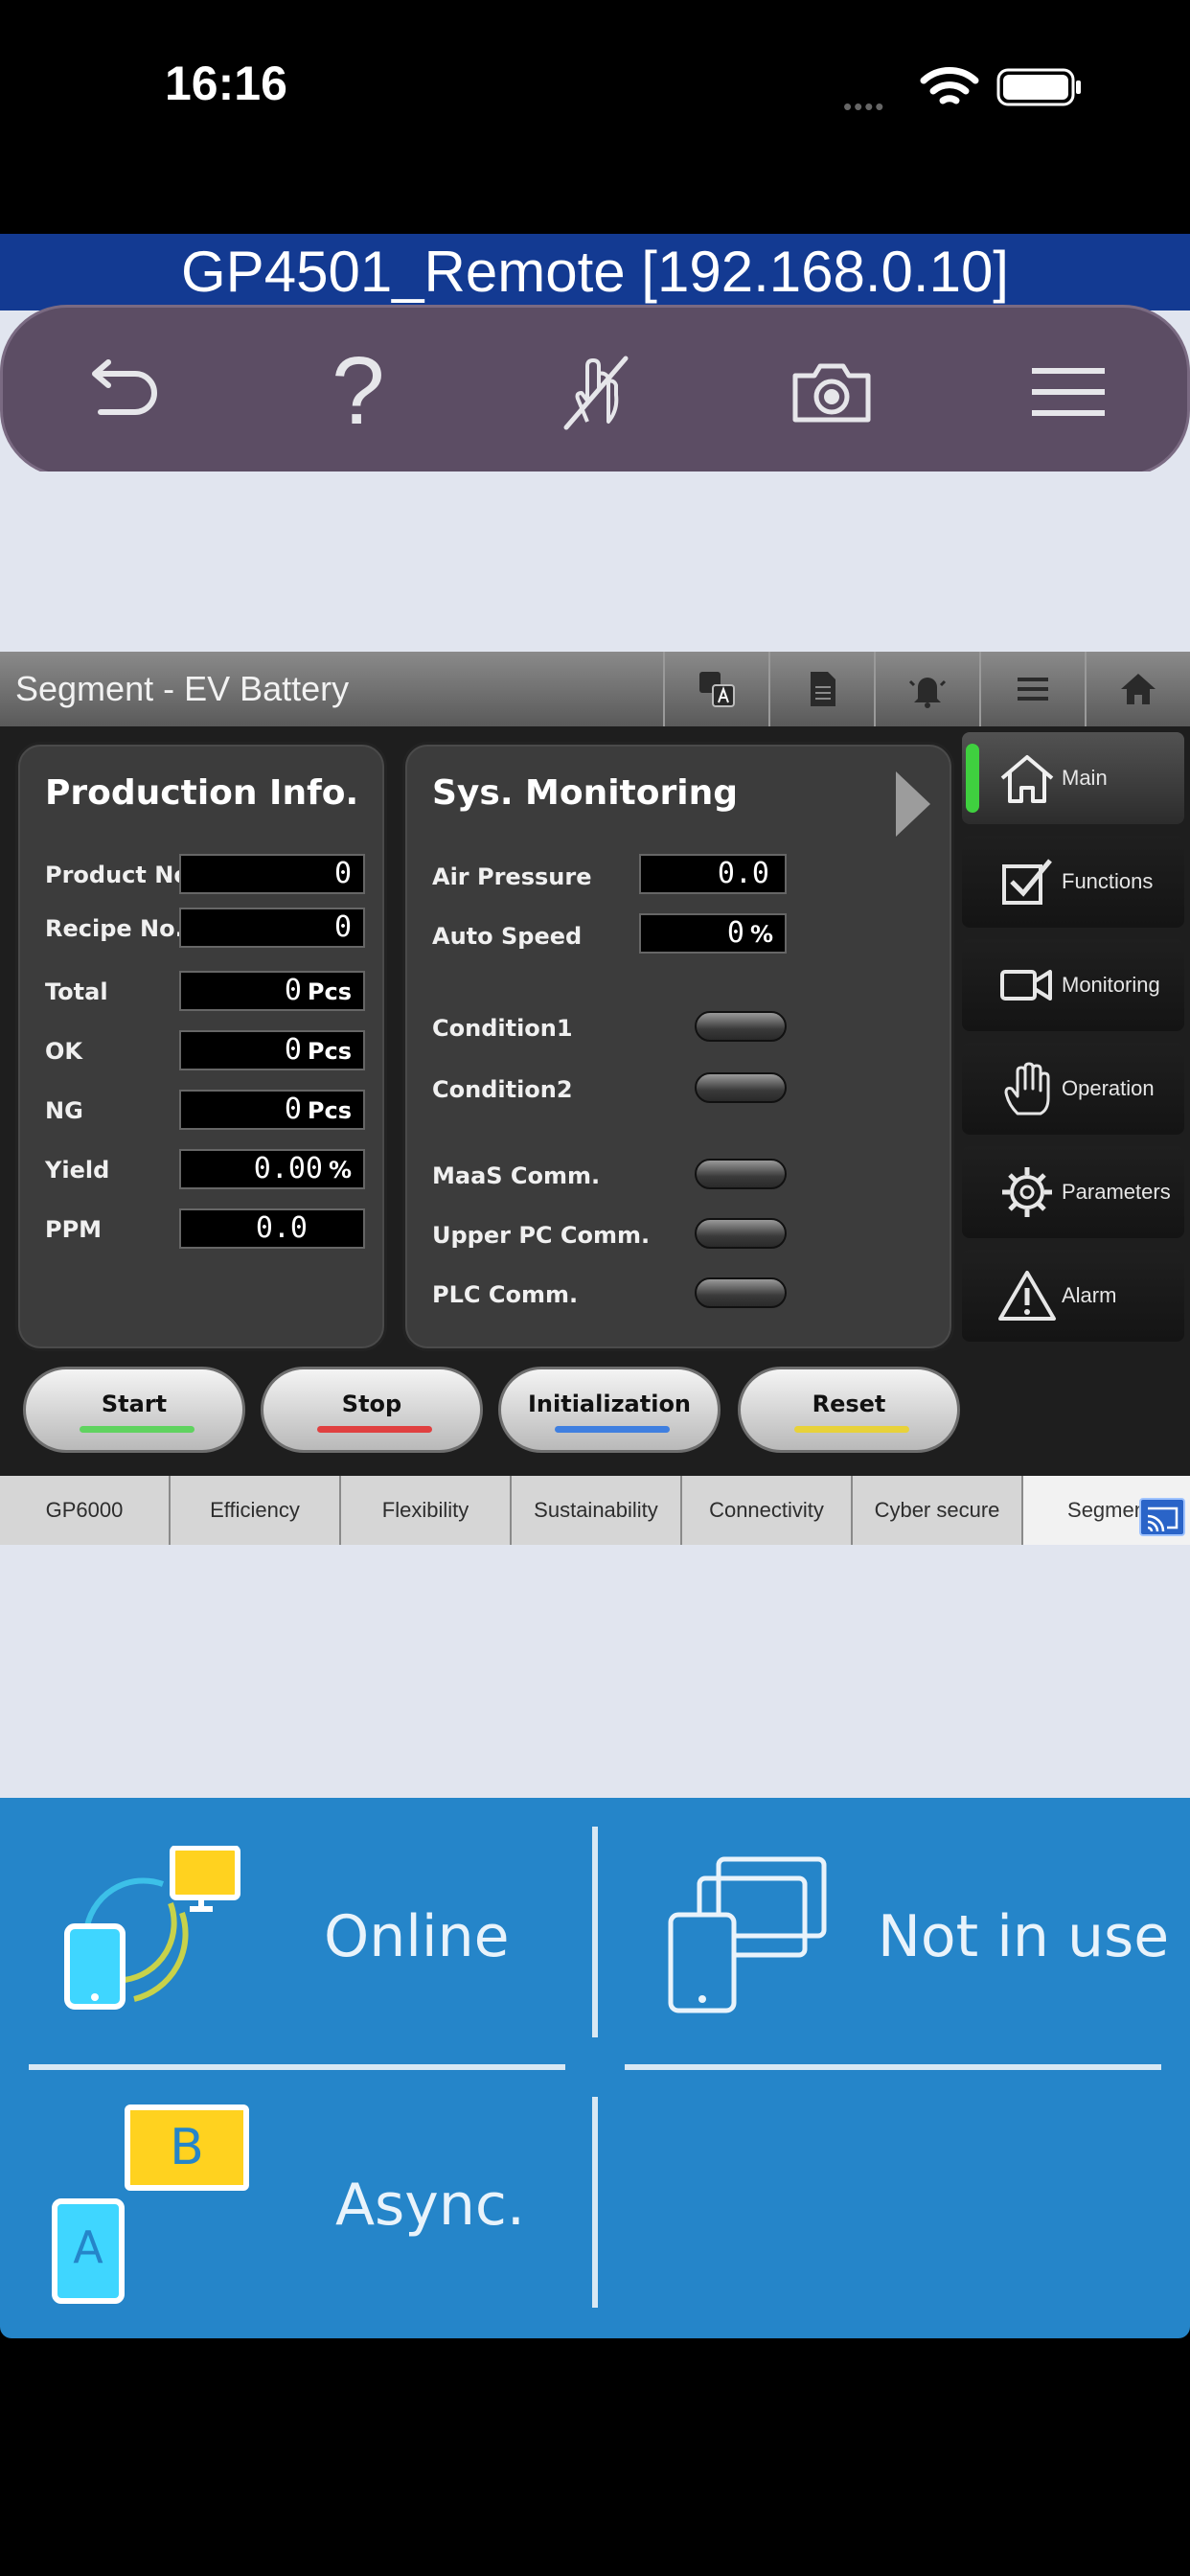  Describe the element at coordinates (135, 1404) in the screenshot. I see `start-label: Start` at that location.